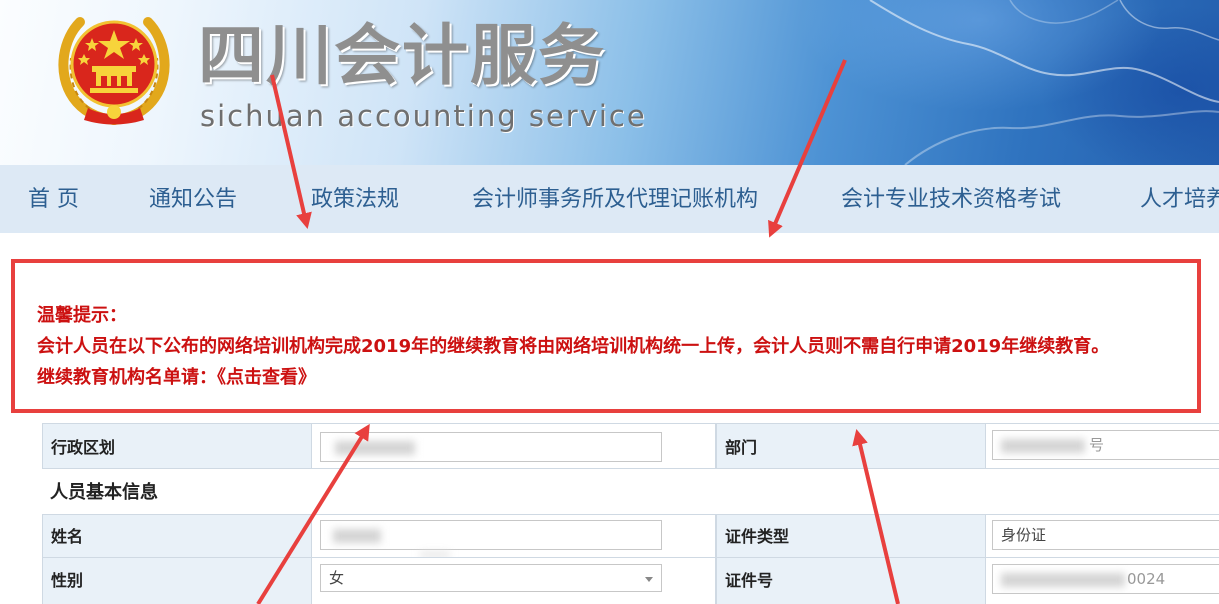 Image resolution: width=1219 pixels, height=604 pixels. I want to click on id-number-label: 证件号, so click(749, 580).